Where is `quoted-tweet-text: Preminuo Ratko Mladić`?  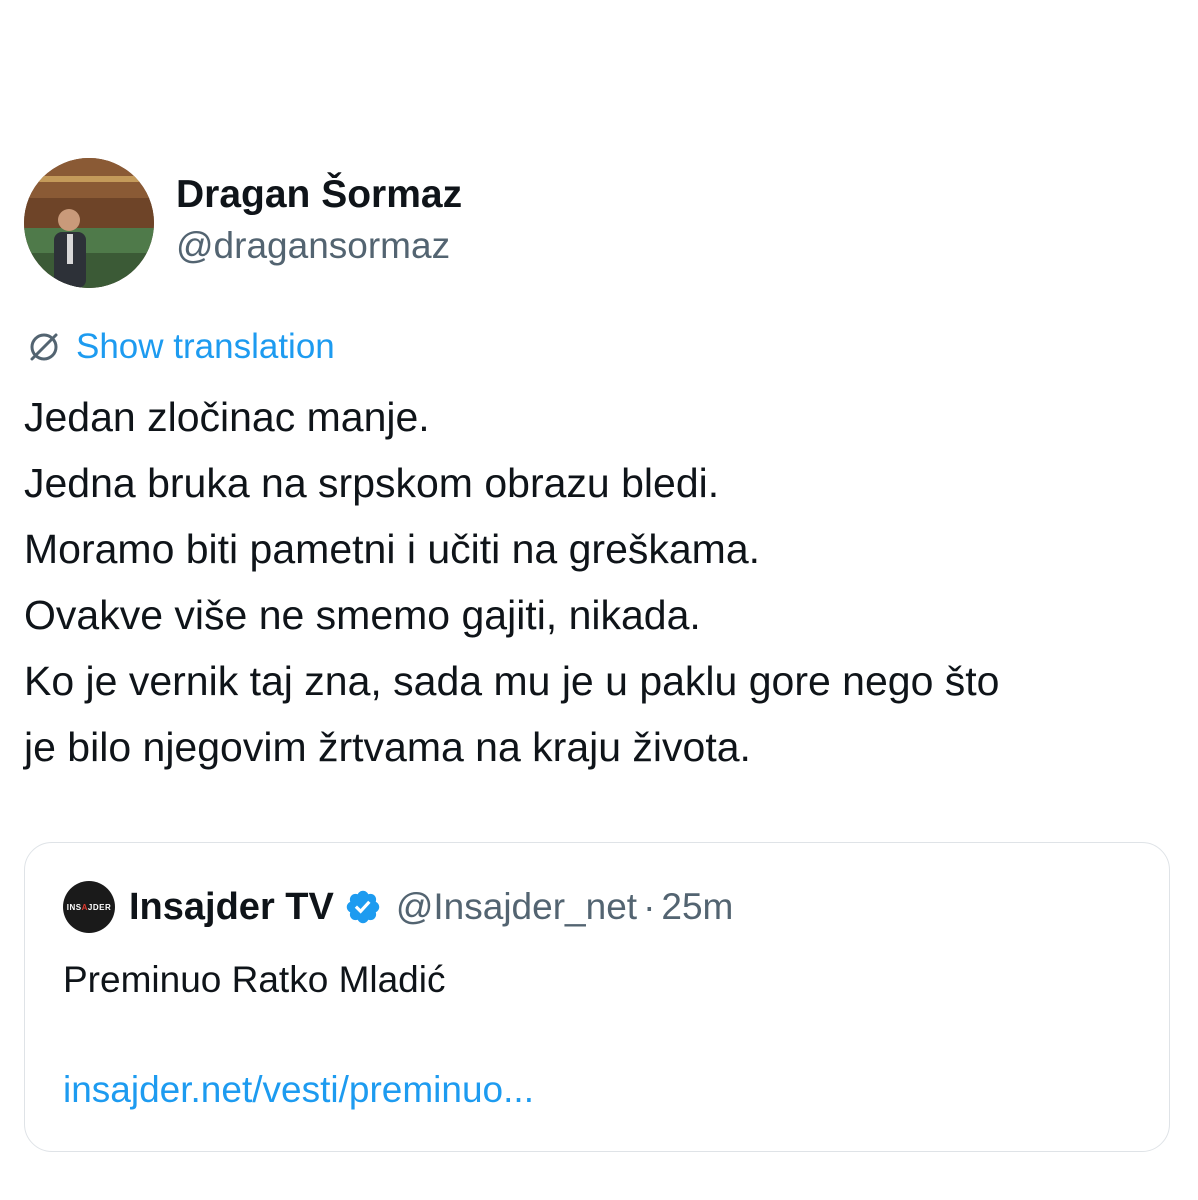 quoted-tweet-text: Preminuo Ratko Mladić is located at coordinates (254, 979).